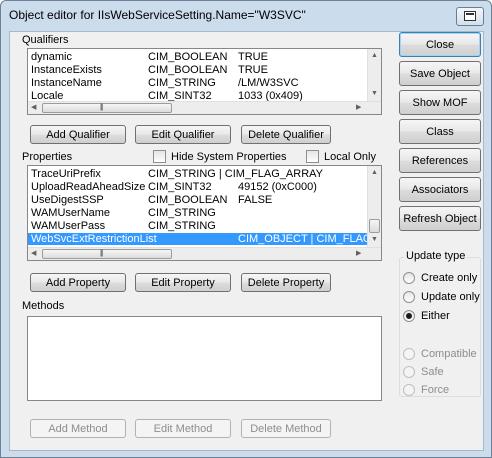 Image resolution: width=492 pixels, height=458 pixels. Describe the element at coordinates (435, 390) in the screenshot. I see `force-label: Force` at that location.